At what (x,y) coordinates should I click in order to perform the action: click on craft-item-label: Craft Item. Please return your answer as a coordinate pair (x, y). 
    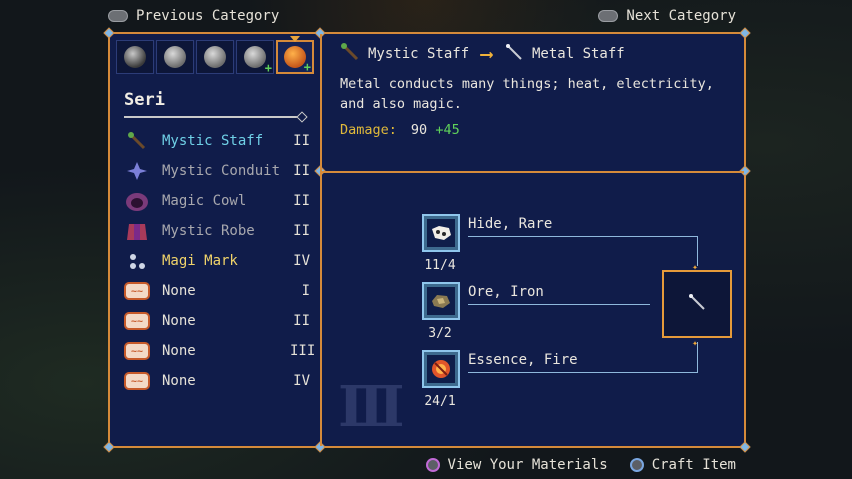
    Looking at the image, I should click on (693, 465).